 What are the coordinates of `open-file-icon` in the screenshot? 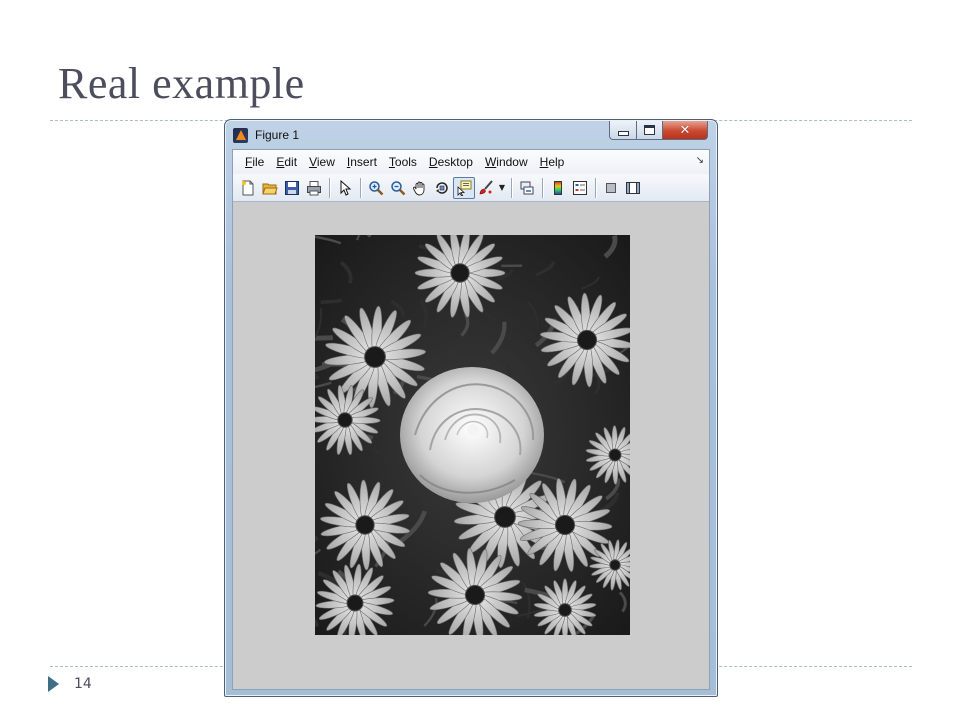 It's located at (270, 188).